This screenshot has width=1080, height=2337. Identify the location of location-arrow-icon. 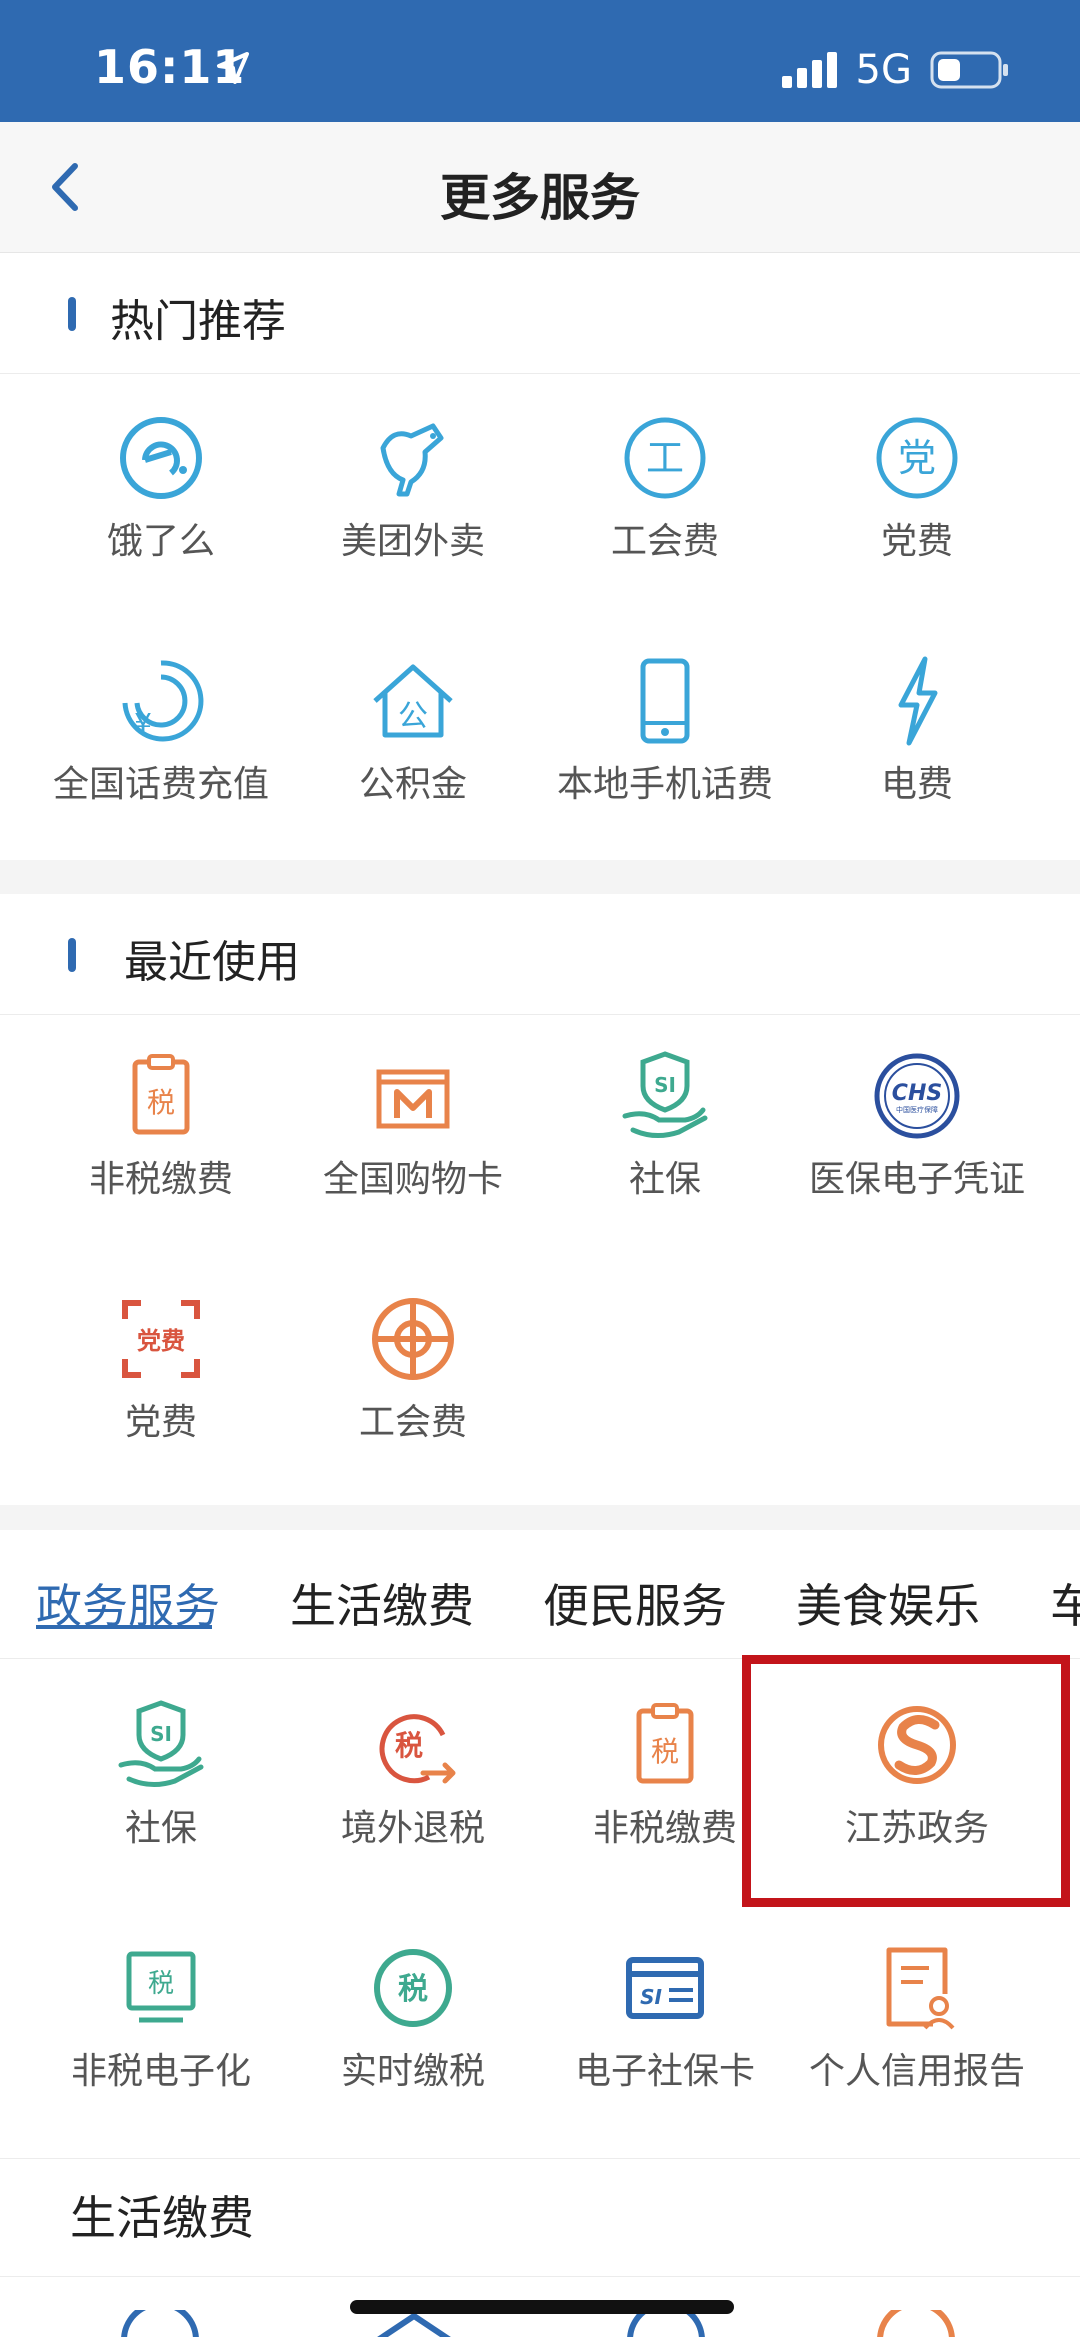
(233, 68).